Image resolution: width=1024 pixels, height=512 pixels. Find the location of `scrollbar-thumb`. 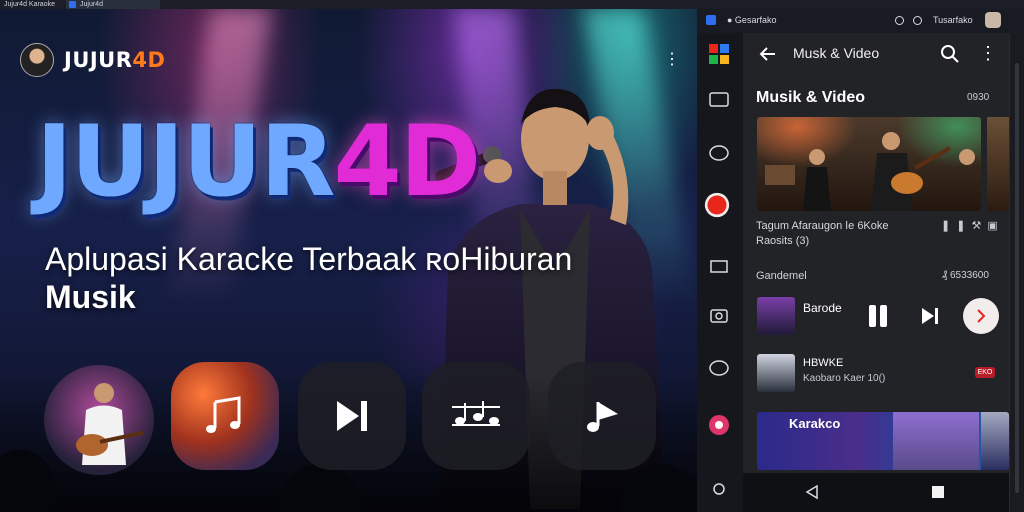

scrollbar-thumb is located at coordinates (1017, 278).